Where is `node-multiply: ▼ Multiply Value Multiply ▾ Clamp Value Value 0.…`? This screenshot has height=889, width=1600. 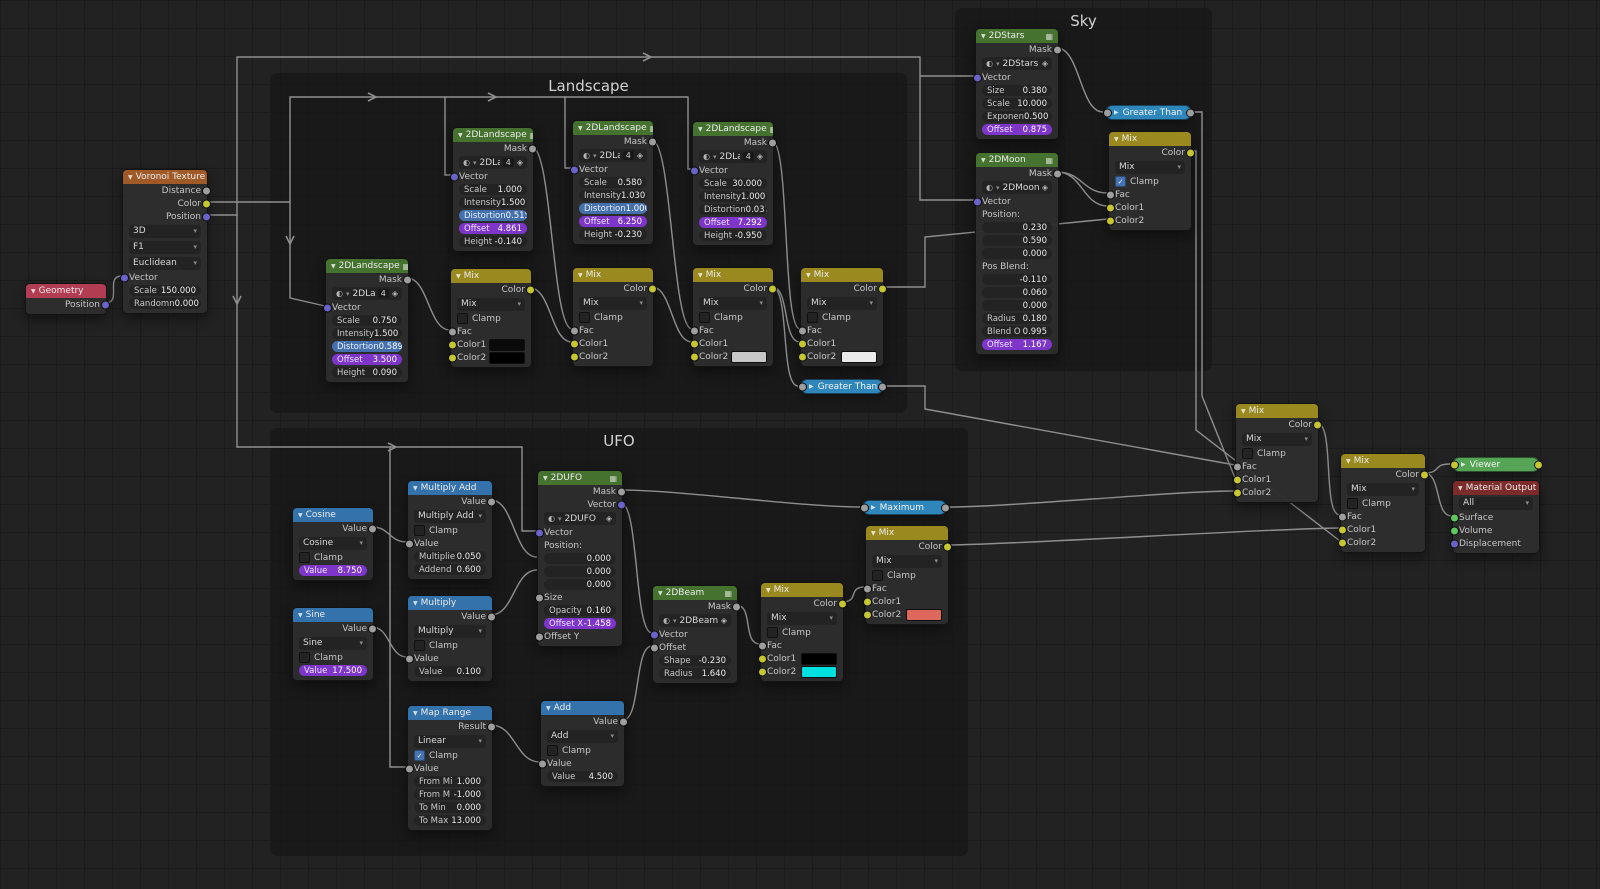
node-multiply: ▼ Multiply Value Multiply ▾ Clamp Value Value 0.… is located at coordinates (450, 638).